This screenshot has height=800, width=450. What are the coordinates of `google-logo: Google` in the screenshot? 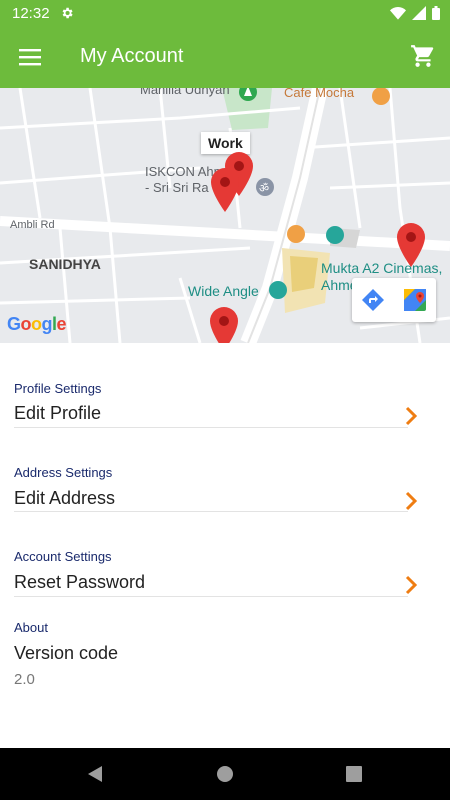 It's located at (37, 324).